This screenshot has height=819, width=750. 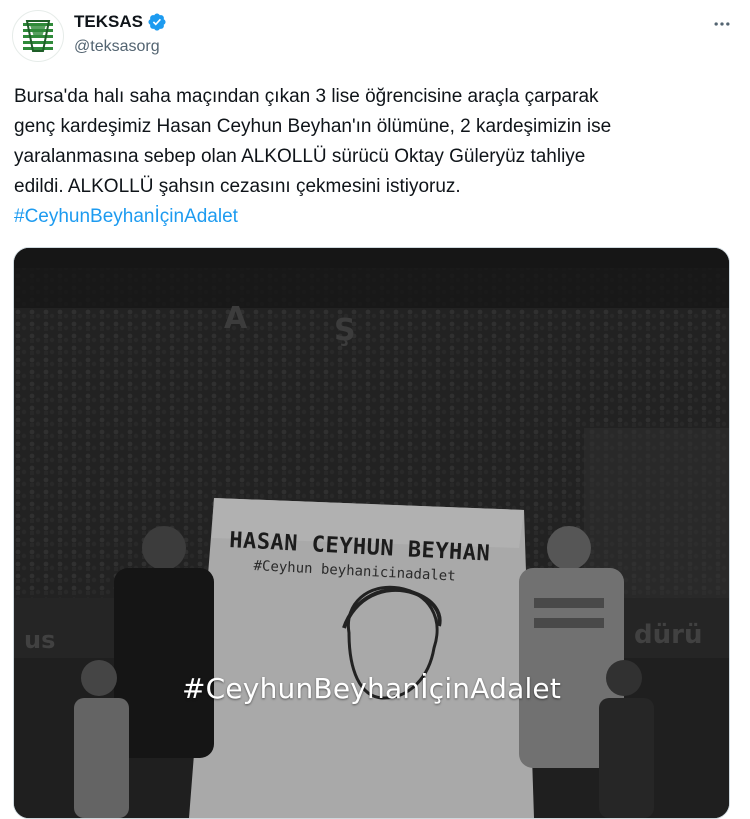 What do you see at coordinates (157, 22) in the screenshot?
I see `verified-badge-icon` at bounding box center [157, 22].